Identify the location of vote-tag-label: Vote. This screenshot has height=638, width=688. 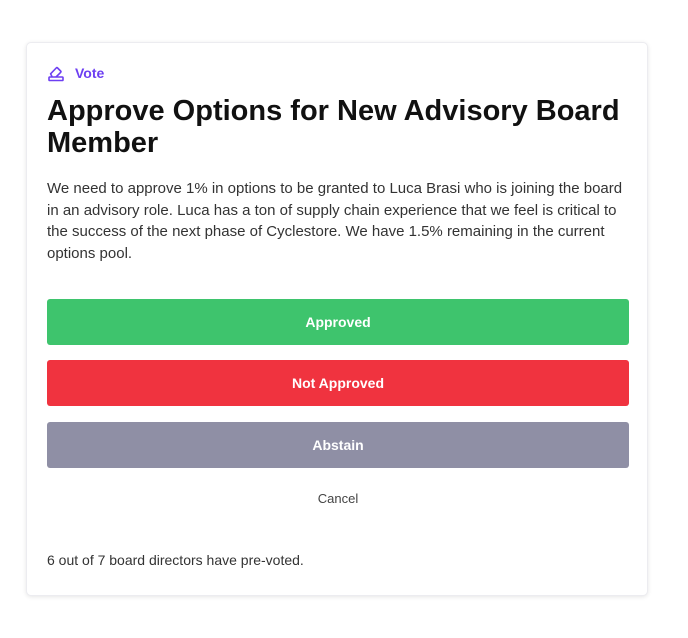
(90, 73).